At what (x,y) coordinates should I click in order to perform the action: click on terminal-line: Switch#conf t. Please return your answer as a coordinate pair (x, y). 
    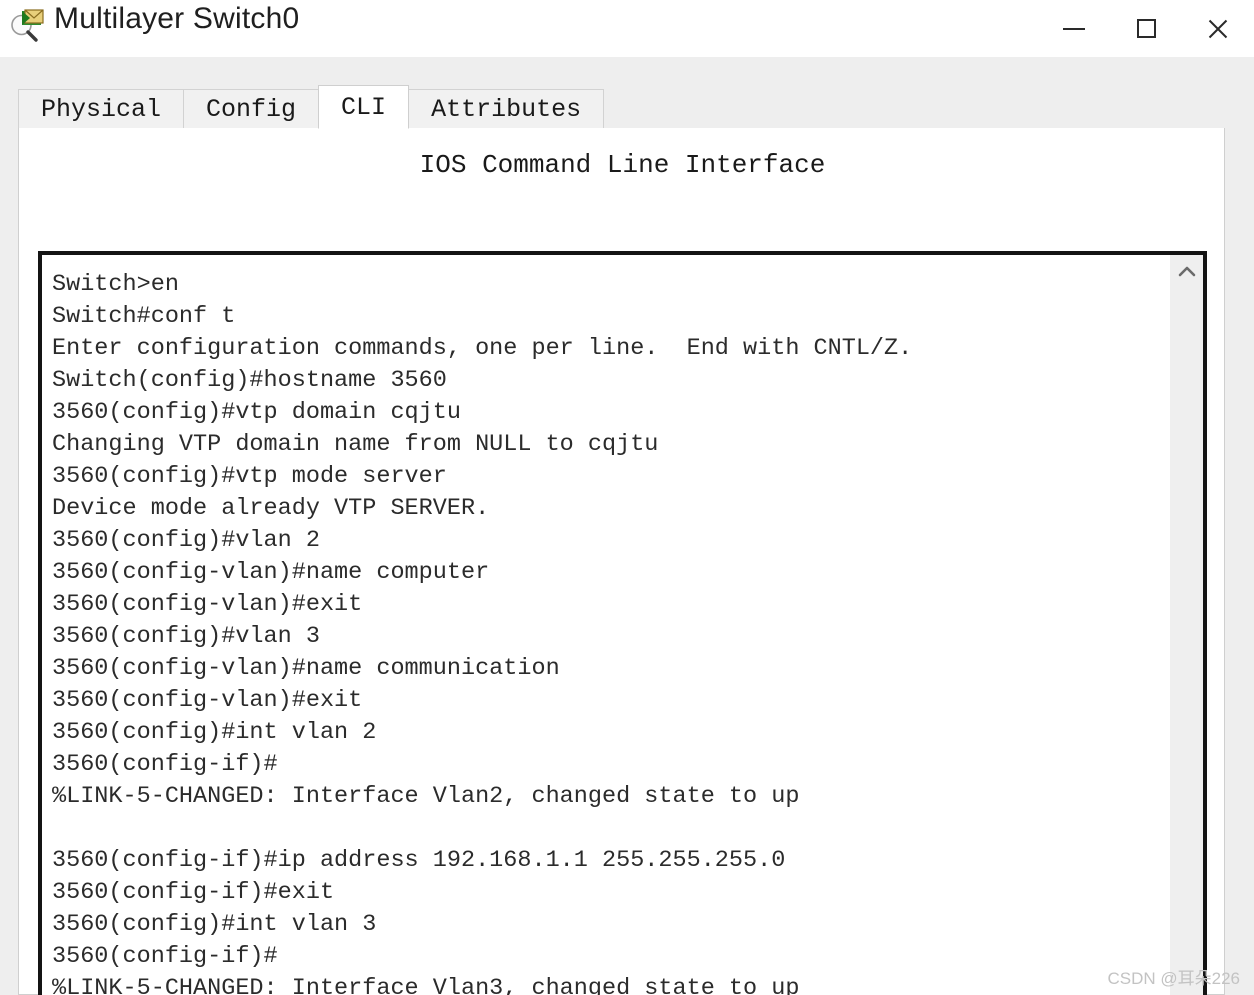
    Looking at the image, I should click on (144, 316).